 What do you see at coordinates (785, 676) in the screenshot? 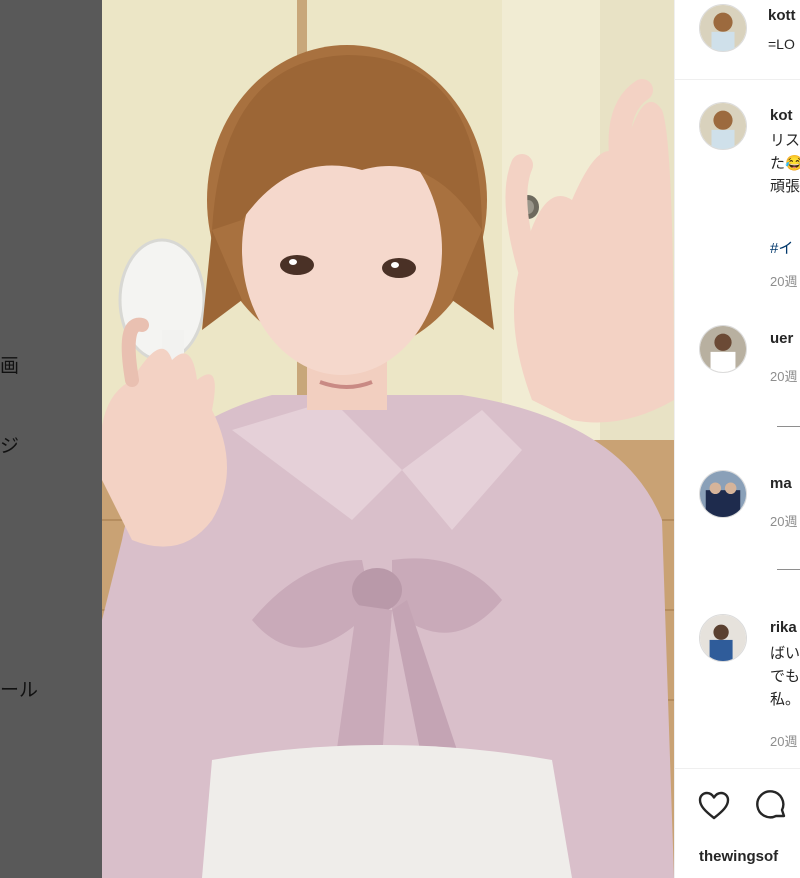
I see `comment-line: でも` at bounding box center [785, 676].